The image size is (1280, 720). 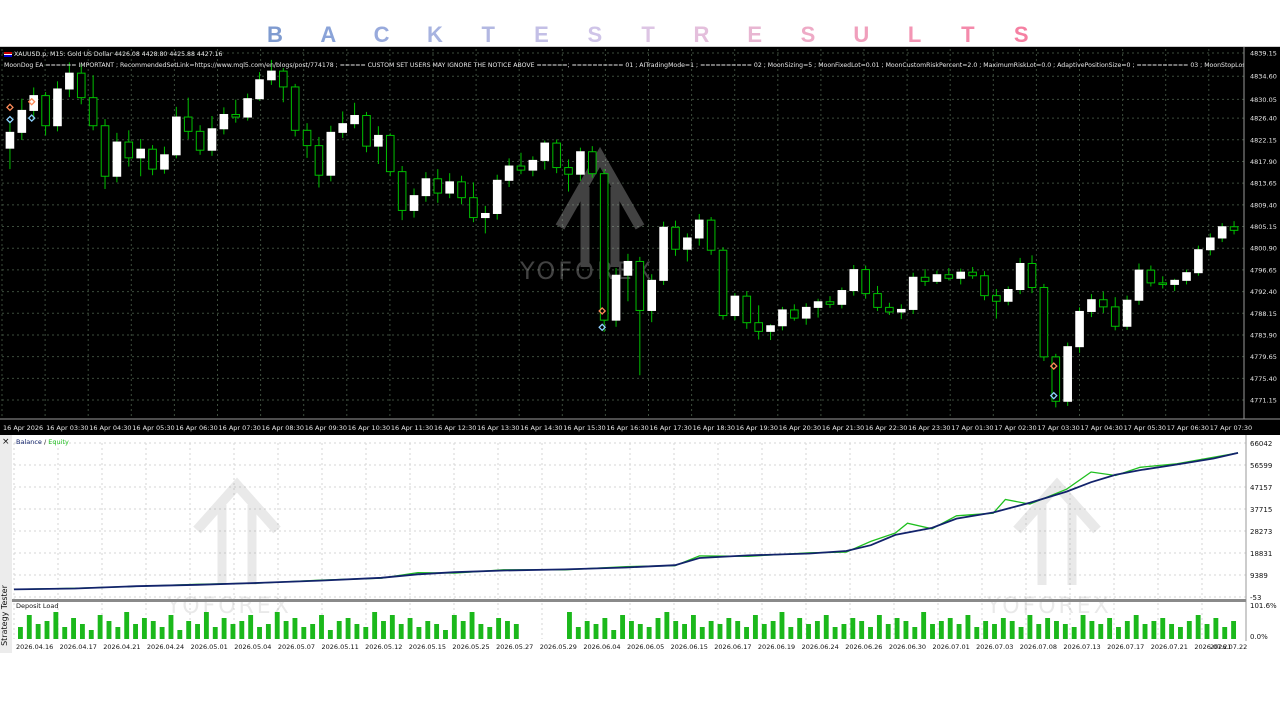 I want to click on time-label: 17 Apr 05:30, so click(x=1145, y=428).